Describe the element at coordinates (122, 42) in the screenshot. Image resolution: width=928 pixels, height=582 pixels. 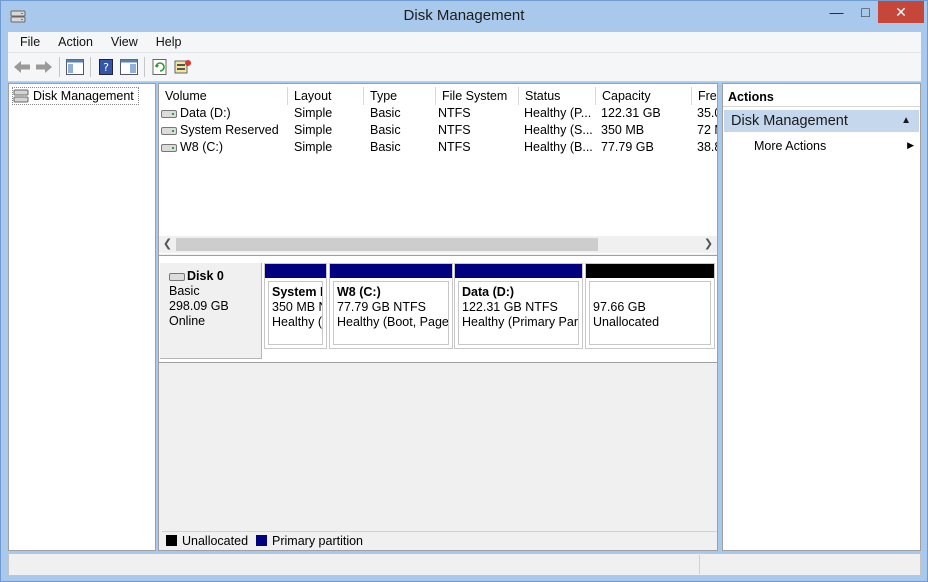
I see `menu-view: View` at that location.